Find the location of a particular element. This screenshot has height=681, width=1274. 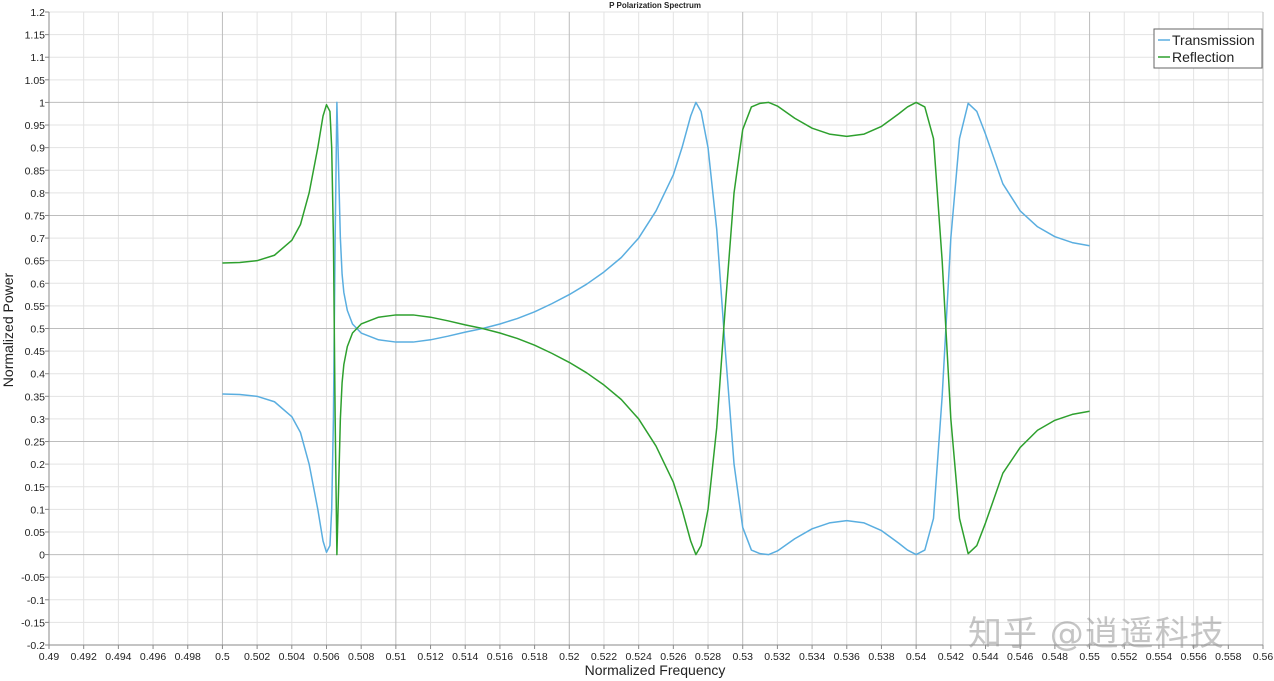

y-tick-label: 0.1 is located at coordinates (37, 510).